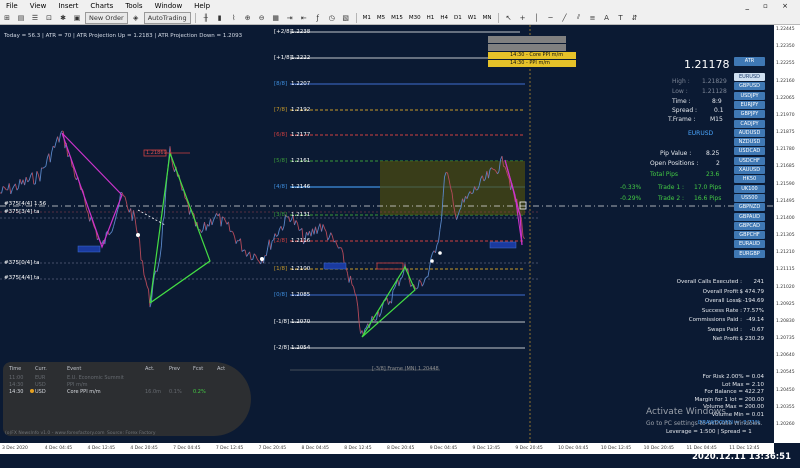 The image size is (800, 468). I want to click on news-row-event: Core PPI m/m, so click(84, 392).